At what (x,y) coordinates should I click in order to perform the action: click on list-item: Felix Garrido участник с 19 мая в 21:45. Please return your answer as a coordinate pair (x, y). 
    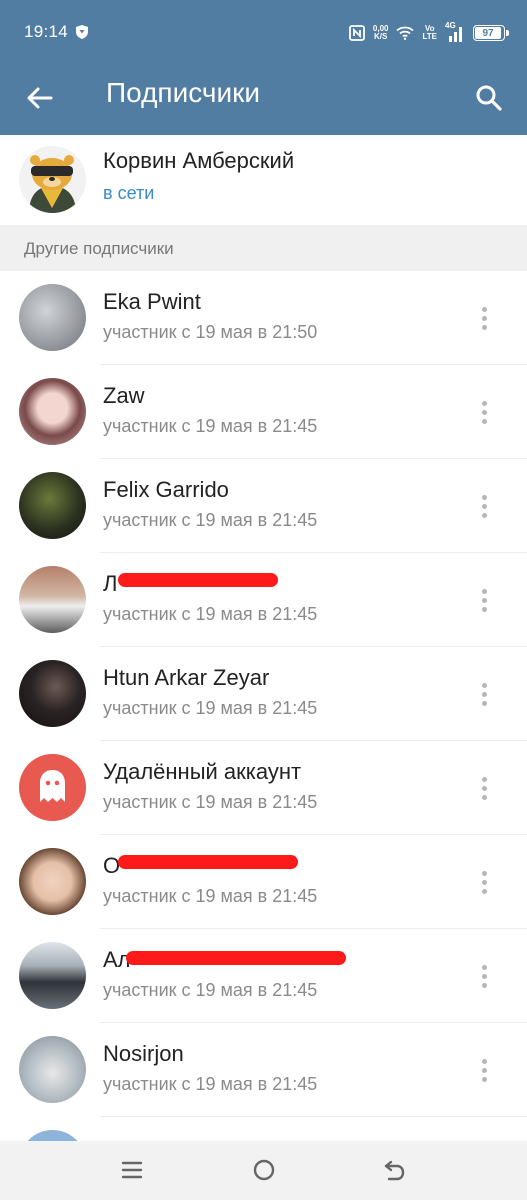
    Looking at the image, I should click on (263, 506).